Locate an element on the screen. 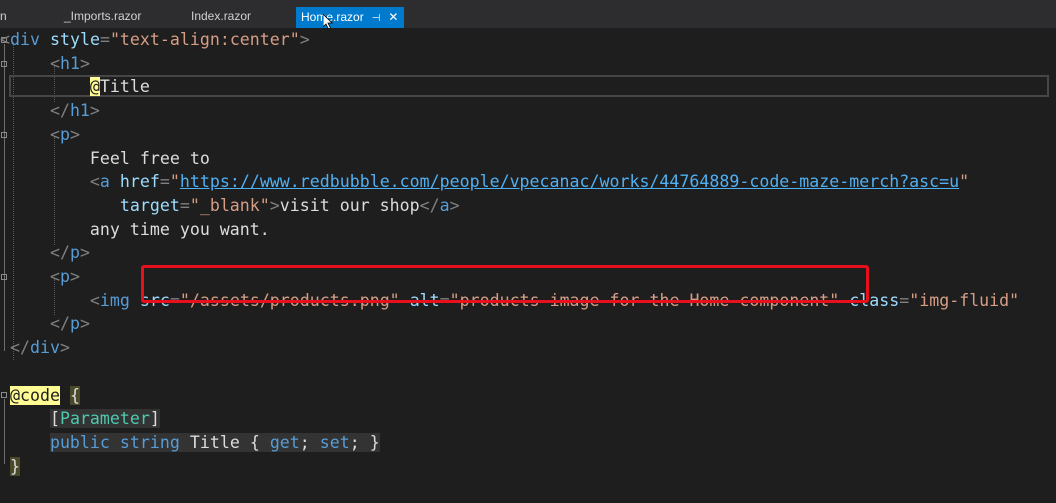  tab-imports-razor: _Imports.razor is located at coordinates (102, 16).